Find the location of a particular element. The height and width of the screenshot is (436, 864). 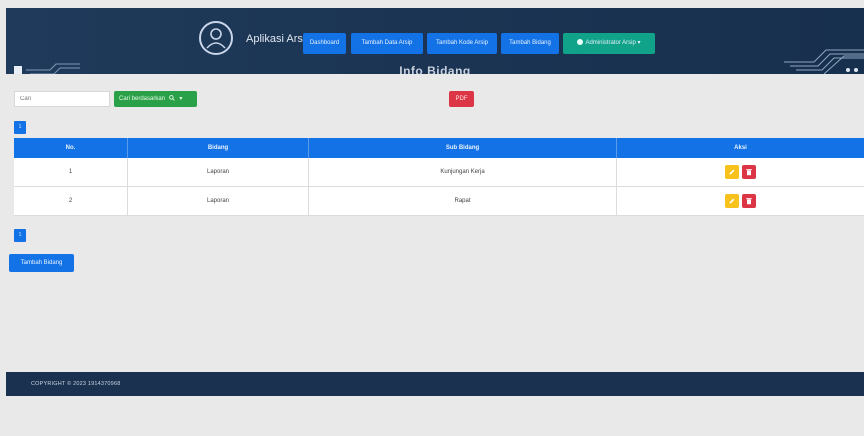

copyright-text: COPYRIGHT © 2023 1914370968 is located at coordinates (76, 384).